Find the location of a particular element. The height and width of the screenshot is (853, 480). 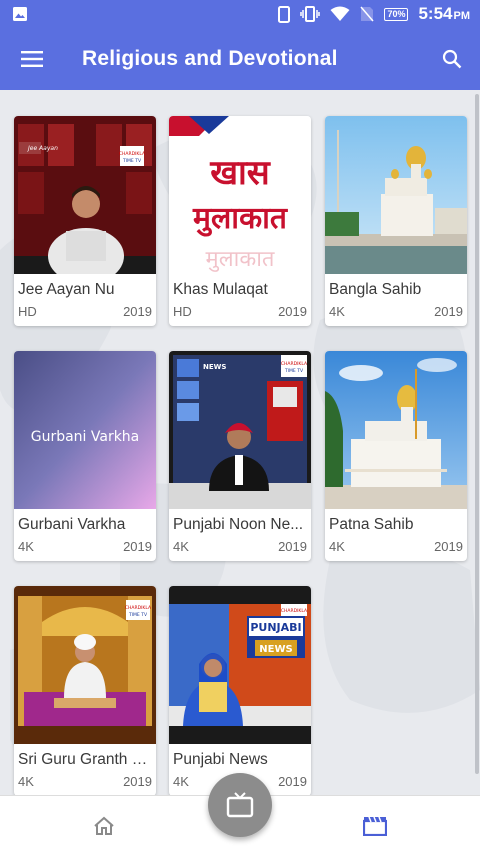

menu-button is located at coordinates (32, 59).